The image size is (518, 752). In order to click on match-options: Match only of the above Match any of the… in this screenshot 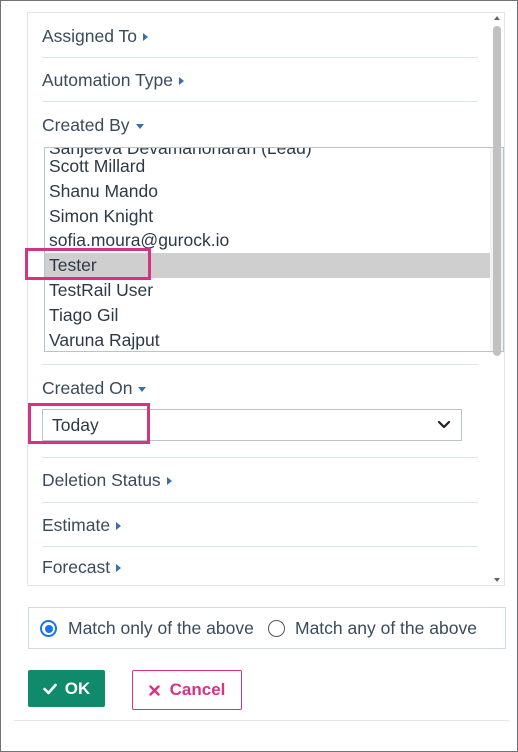, I will do `click(267, 628)`.